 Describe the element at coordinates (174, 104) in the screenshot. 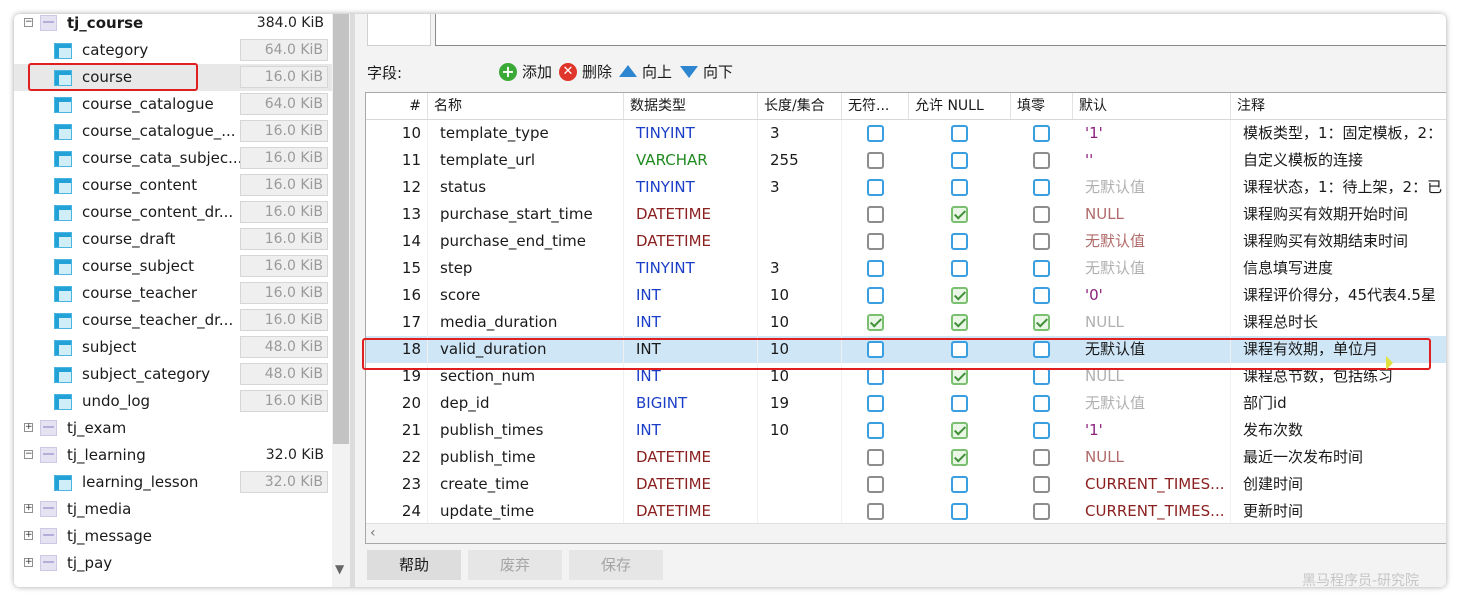

I see `tree-table-item: course_catalogue 64.0 KiB` at that location.